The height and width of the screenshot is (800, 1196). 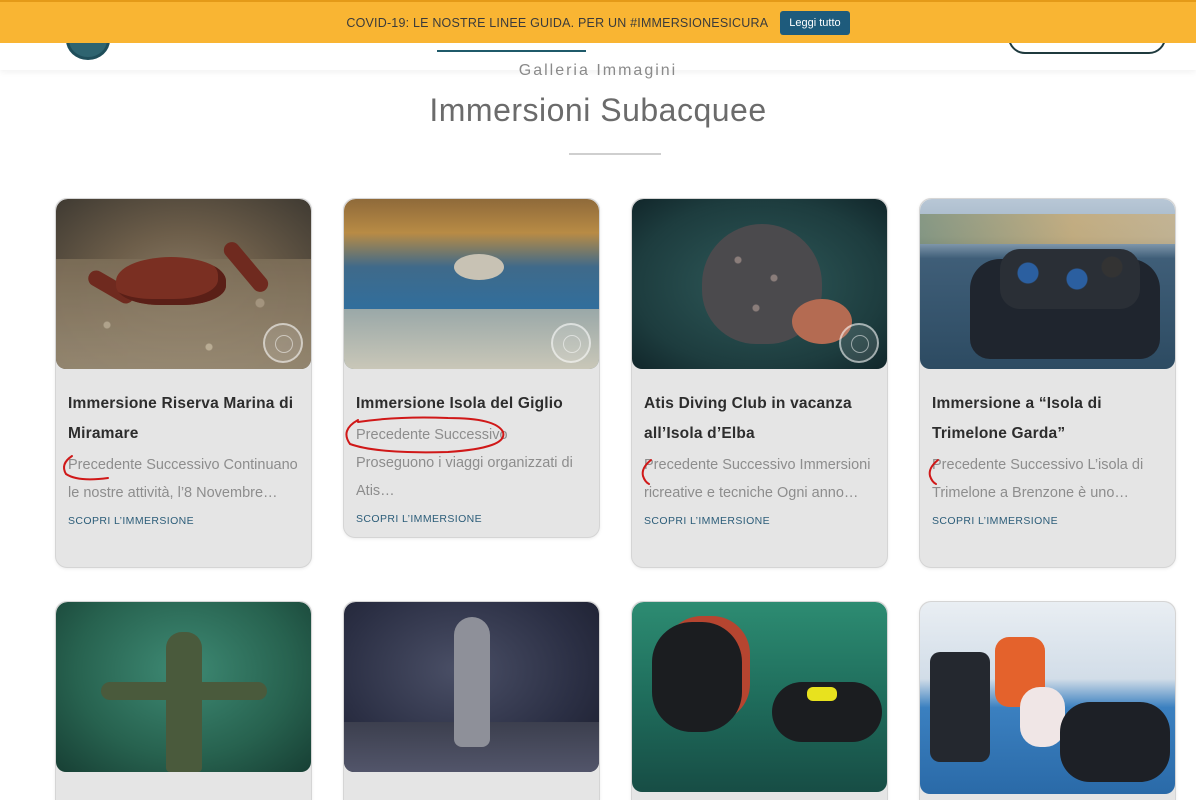 What do you see at coordinates (183, 687) in the screenshot?
I see `card-image-christ-statue` at bounding box center [183, 687].